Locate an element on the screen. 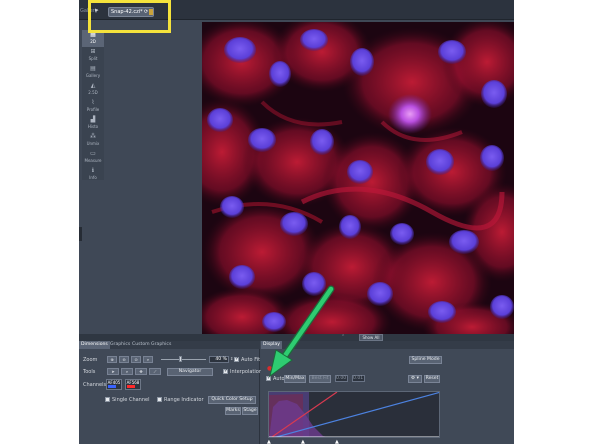 The height and width of the screenshot is (444, 592). marks-button: Marks is located at coordinates (233, 411).